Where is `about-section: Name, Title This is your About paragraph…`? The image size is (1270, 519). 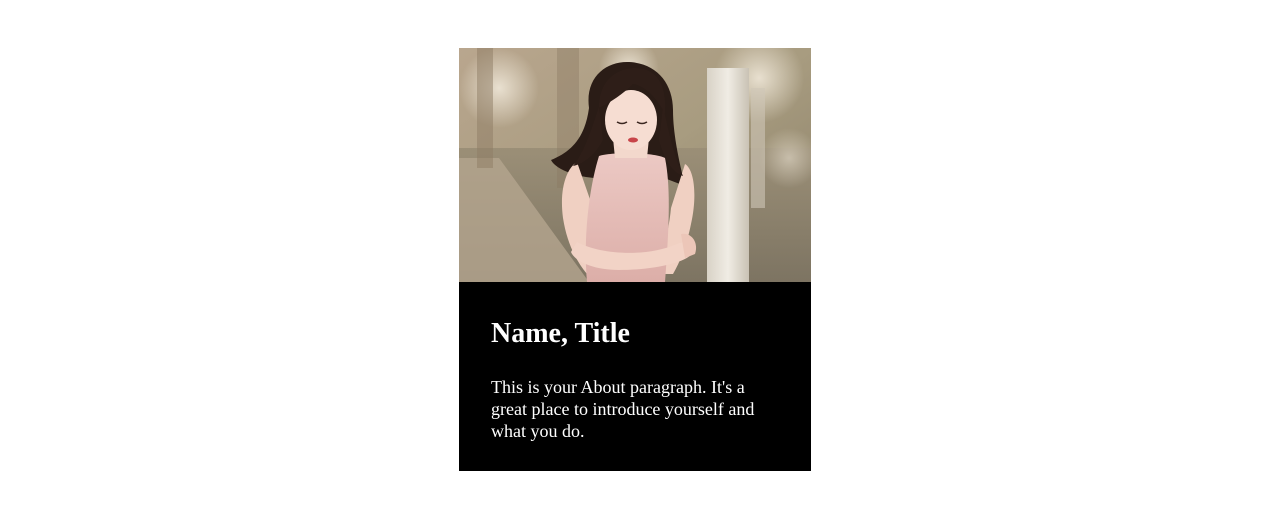 about-section: Name, Title This is your About paragraph… is located at coordinates (635, 362).